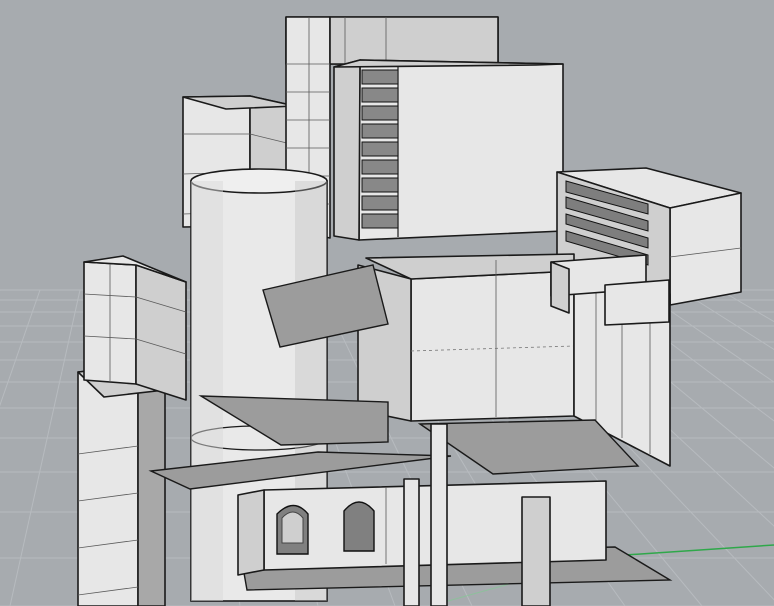 This screenshot has height=606, width=774. I want to click on arched-window-left, so click(292, 529).